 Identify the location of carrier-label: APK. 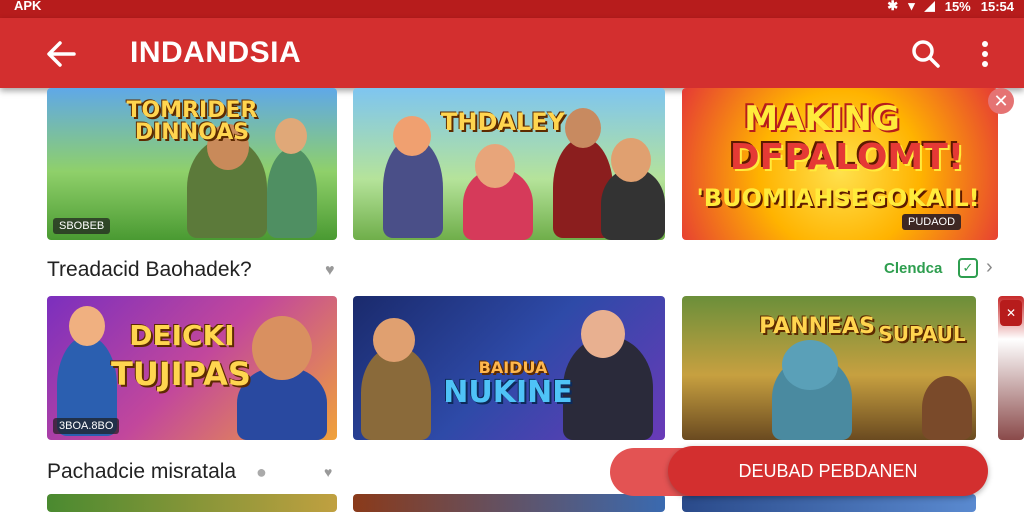
(28, 6).